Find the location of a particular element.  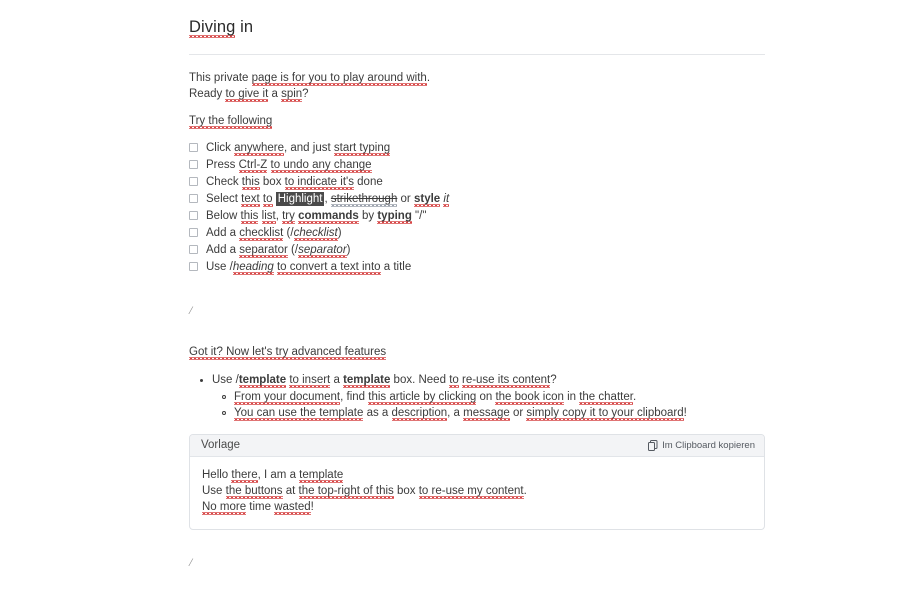

text-run-0: You can use the template is located at coordinates (299, 413).